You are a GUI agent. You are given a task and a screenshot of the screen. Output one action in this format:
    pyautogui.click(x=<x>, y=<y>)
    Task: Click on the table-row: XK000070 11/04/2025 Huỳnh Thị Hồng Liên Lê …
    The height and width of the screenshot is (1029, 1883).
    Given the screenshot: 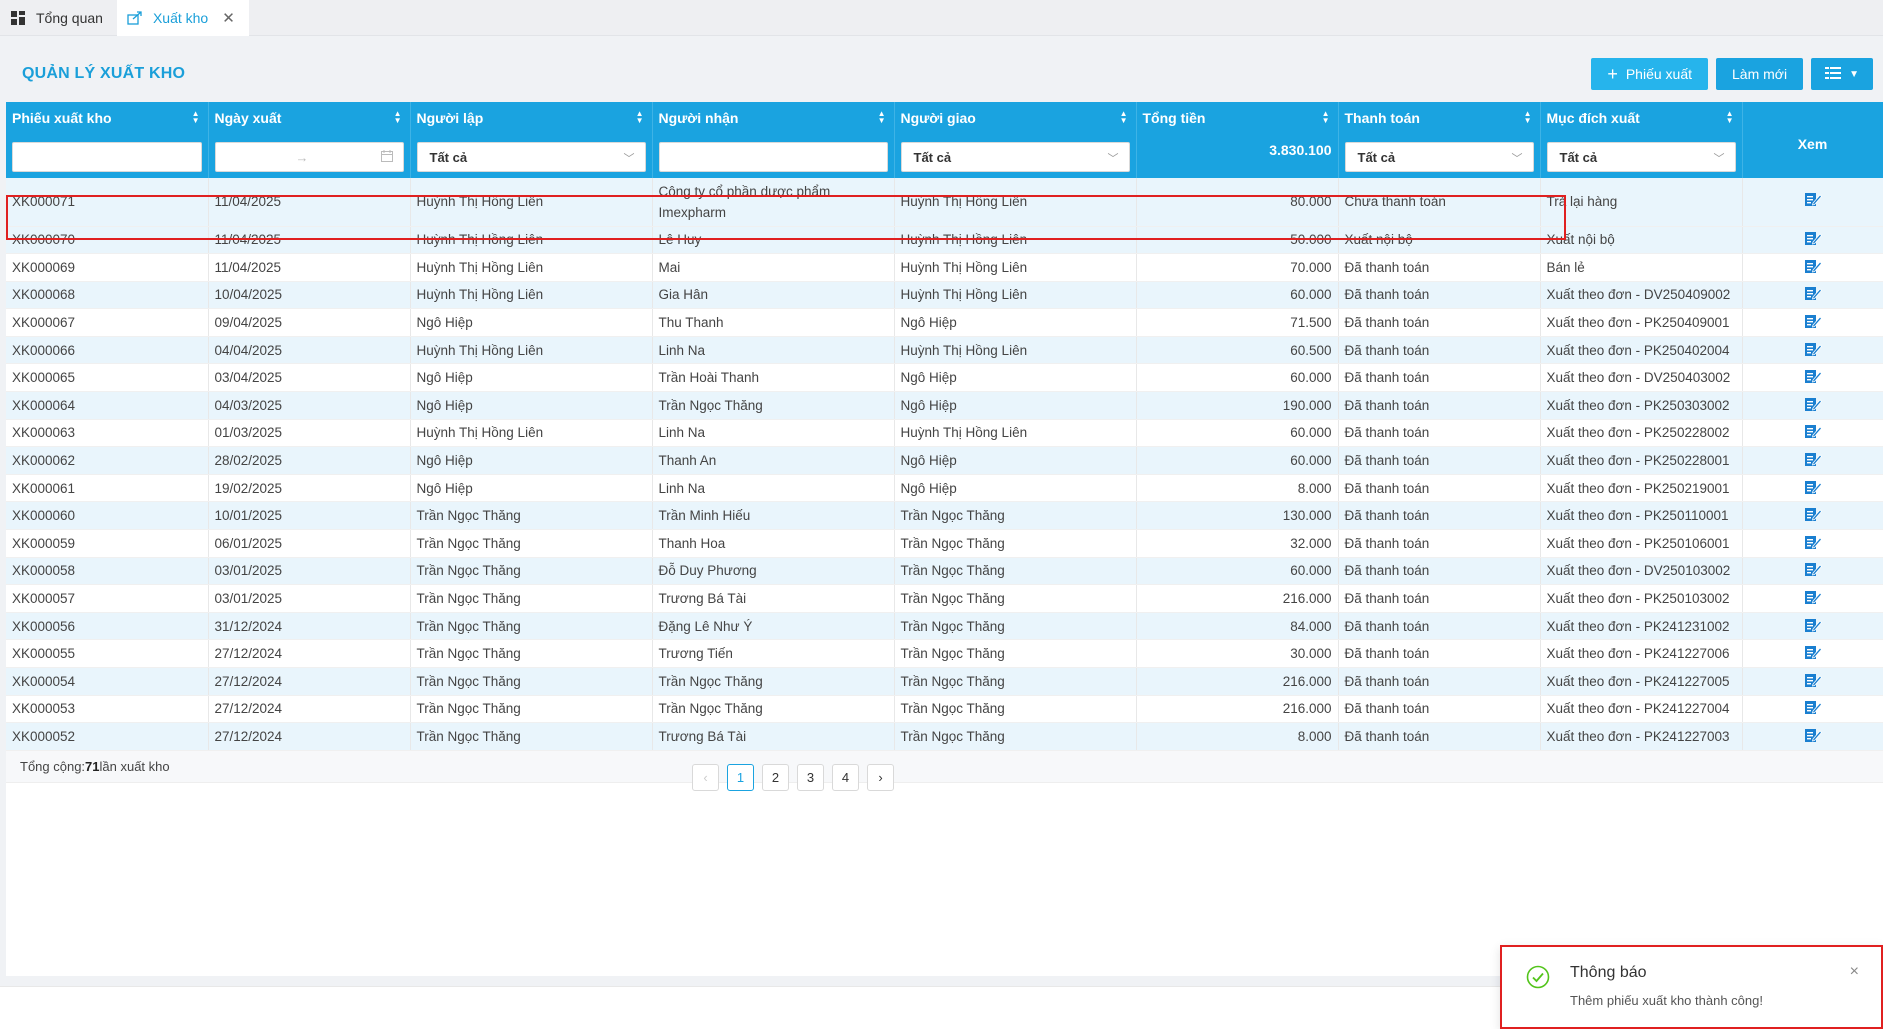 What is the action you would take?
    pyautogui.click(x=944, y=240)
    